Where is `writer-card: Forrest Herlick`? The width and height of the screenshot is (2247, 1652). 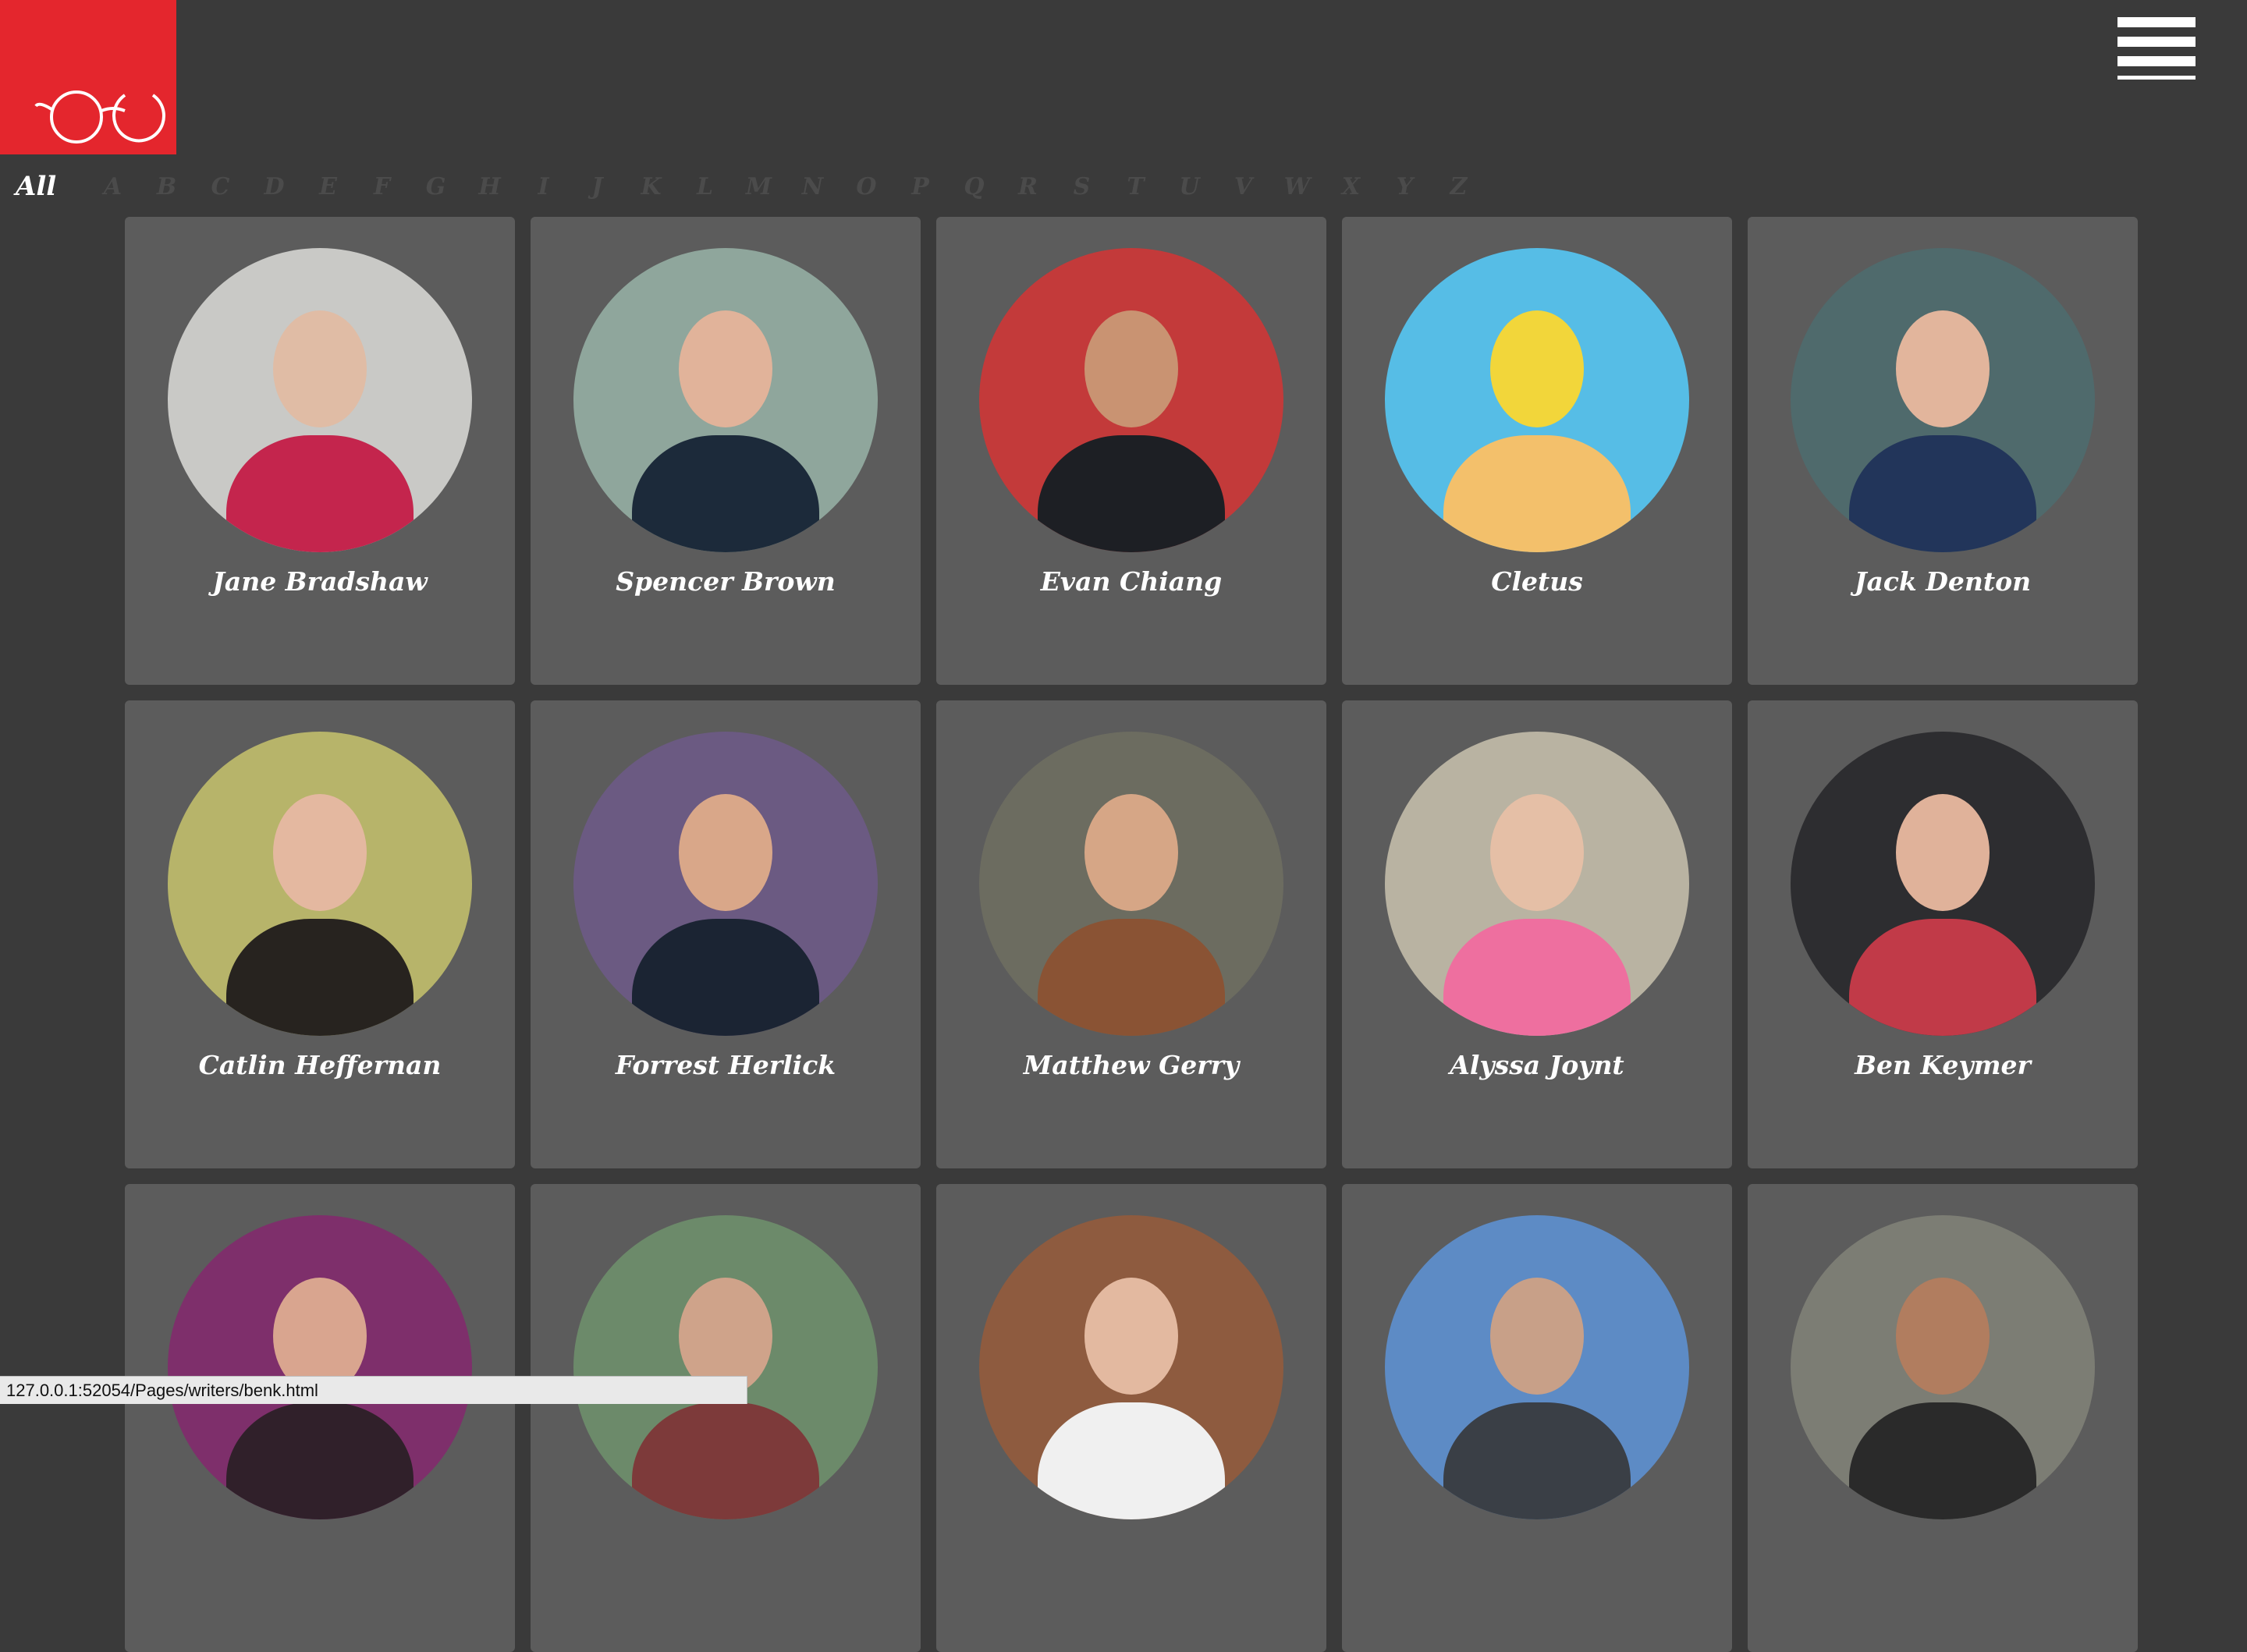
writer-card: Forrest Herlick is located at coordinates (726, 934).